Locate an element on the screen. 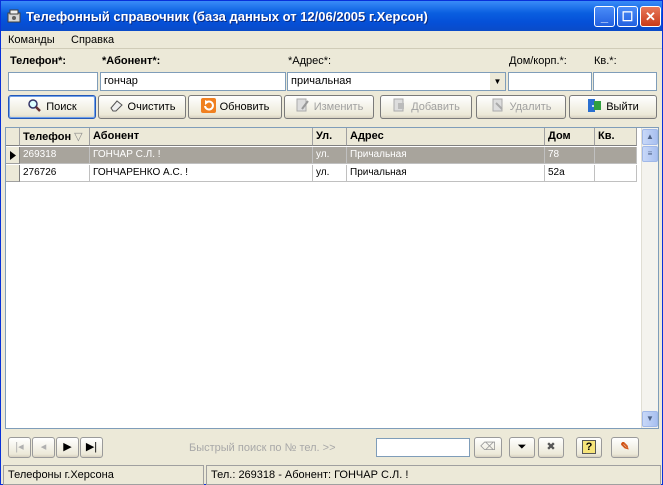  col-header-street-type: Ул. is located at coordinates (330, 137).